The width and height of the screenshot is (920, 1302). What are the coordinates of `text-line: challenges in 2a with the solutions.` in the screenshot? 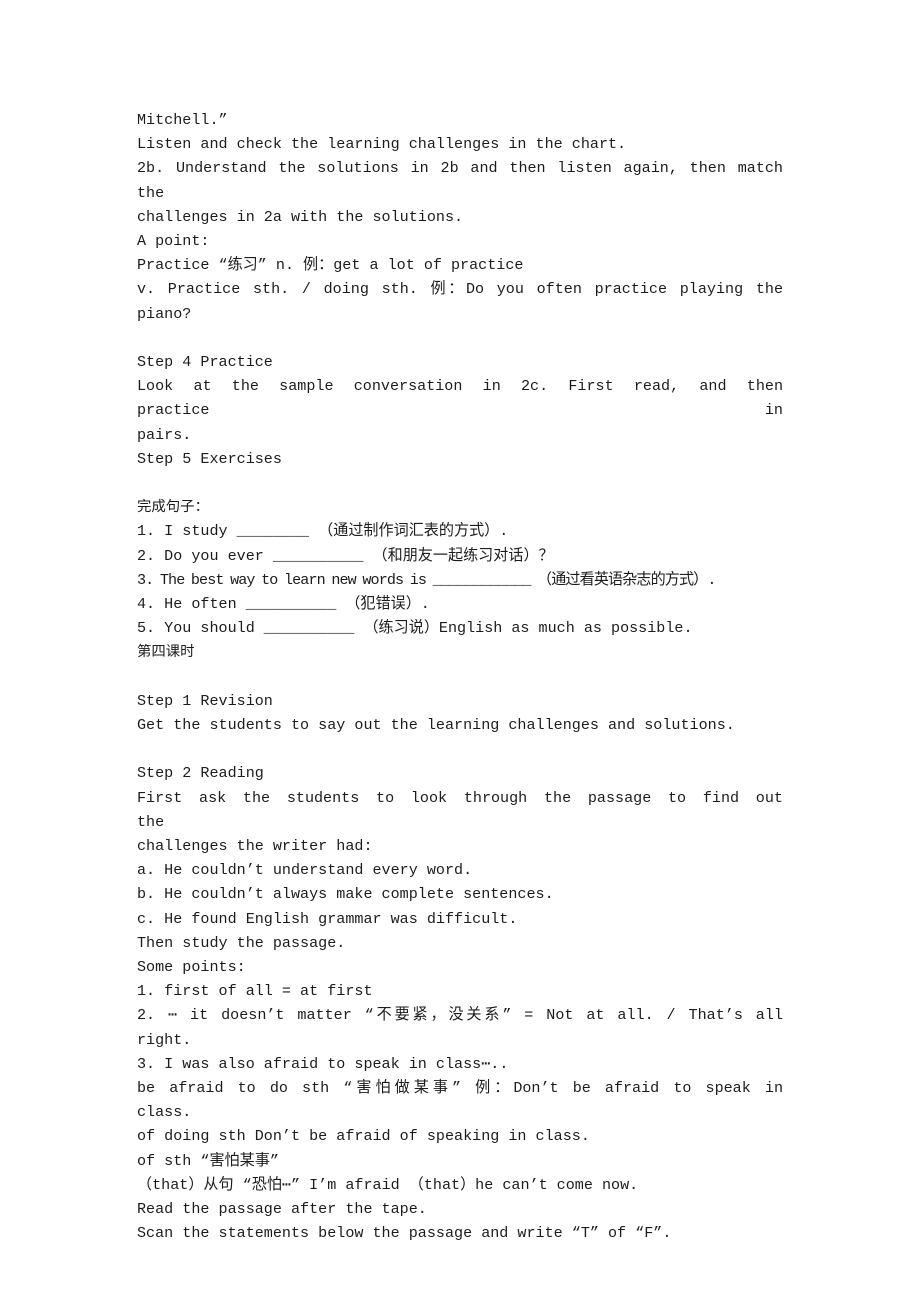 It's located at (300, 216).